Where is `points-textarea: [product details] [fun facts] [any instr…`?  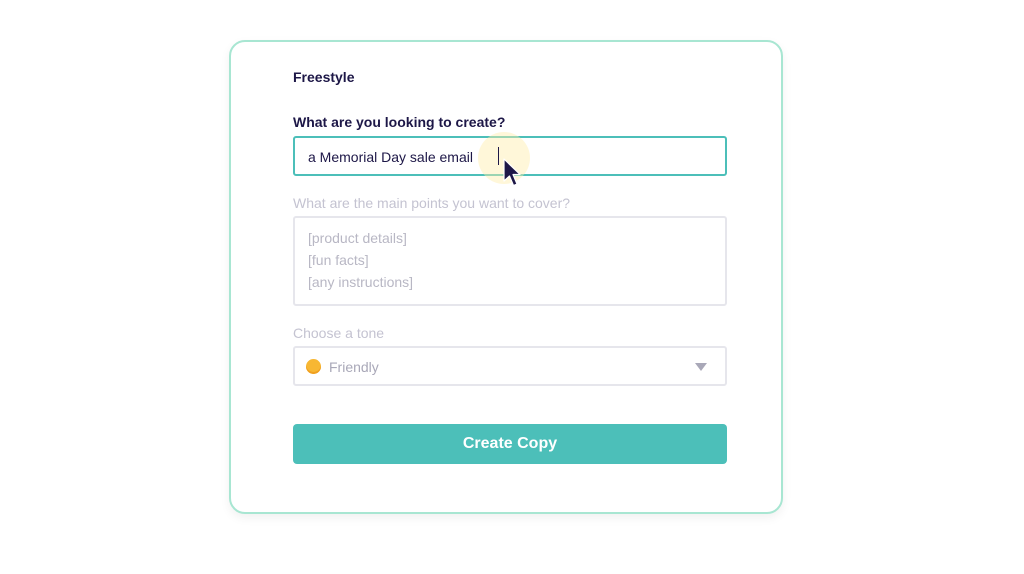
points-textarea: [product details] [fun facts] [any instr… is located at coordinates (510, 261).